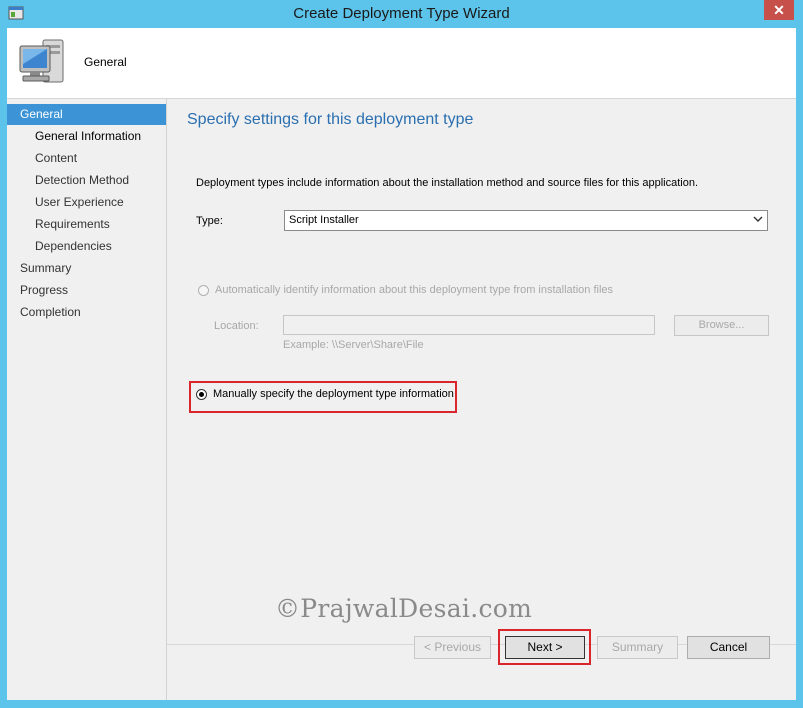  Describe the element at coordinates (545, 647) in the screenshot. I see `next-button: Next >` at that location.